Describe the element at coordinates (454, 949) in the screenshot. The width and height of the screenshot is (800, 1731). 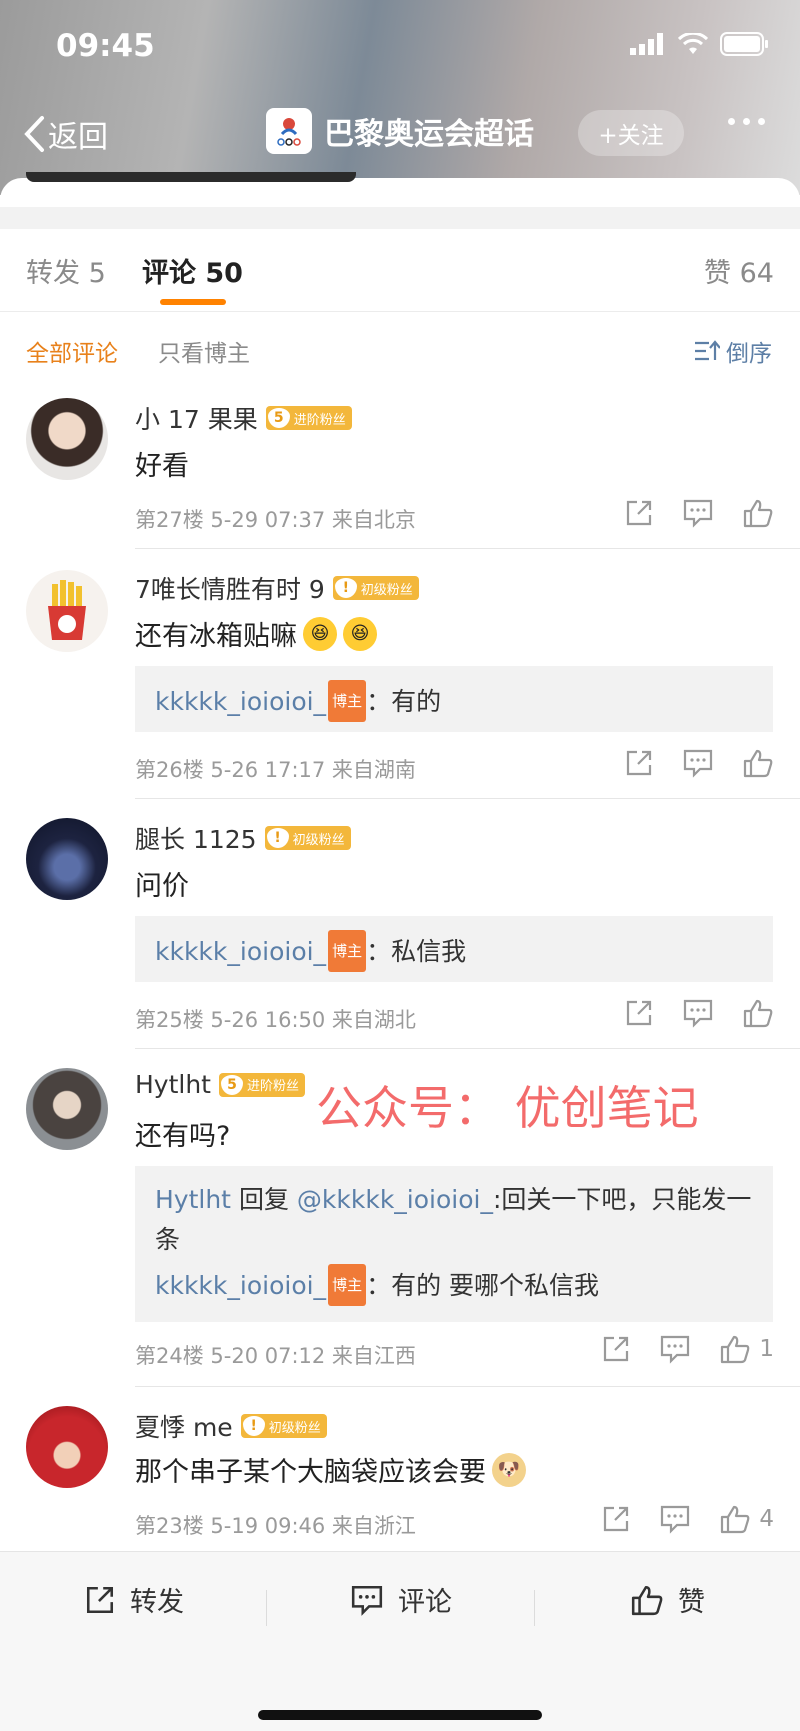
I see `author-reply-box: kkkkk_ioioioi_ 博主 ：私信我` at that location.